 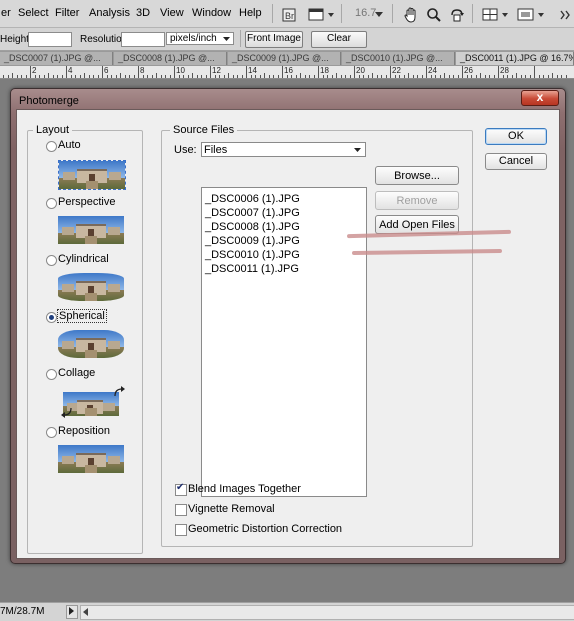 I want to click on radio-auto, so click(x=51, y=146).